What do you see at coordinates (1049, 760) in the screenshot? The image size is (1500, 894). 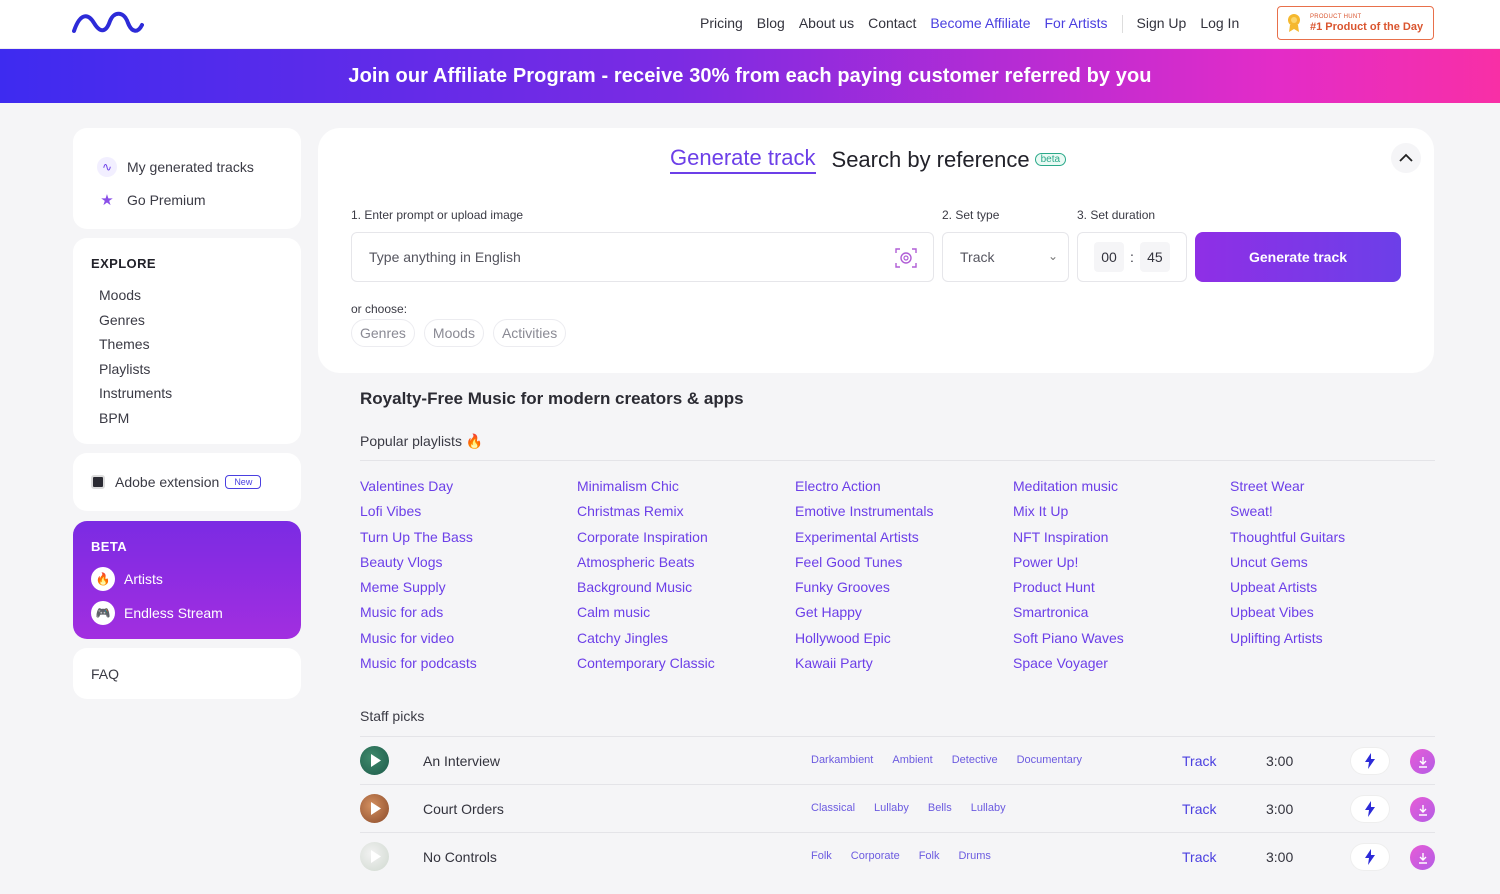 I see `track-tag: Documentary` at bounding box center [1049, 760].